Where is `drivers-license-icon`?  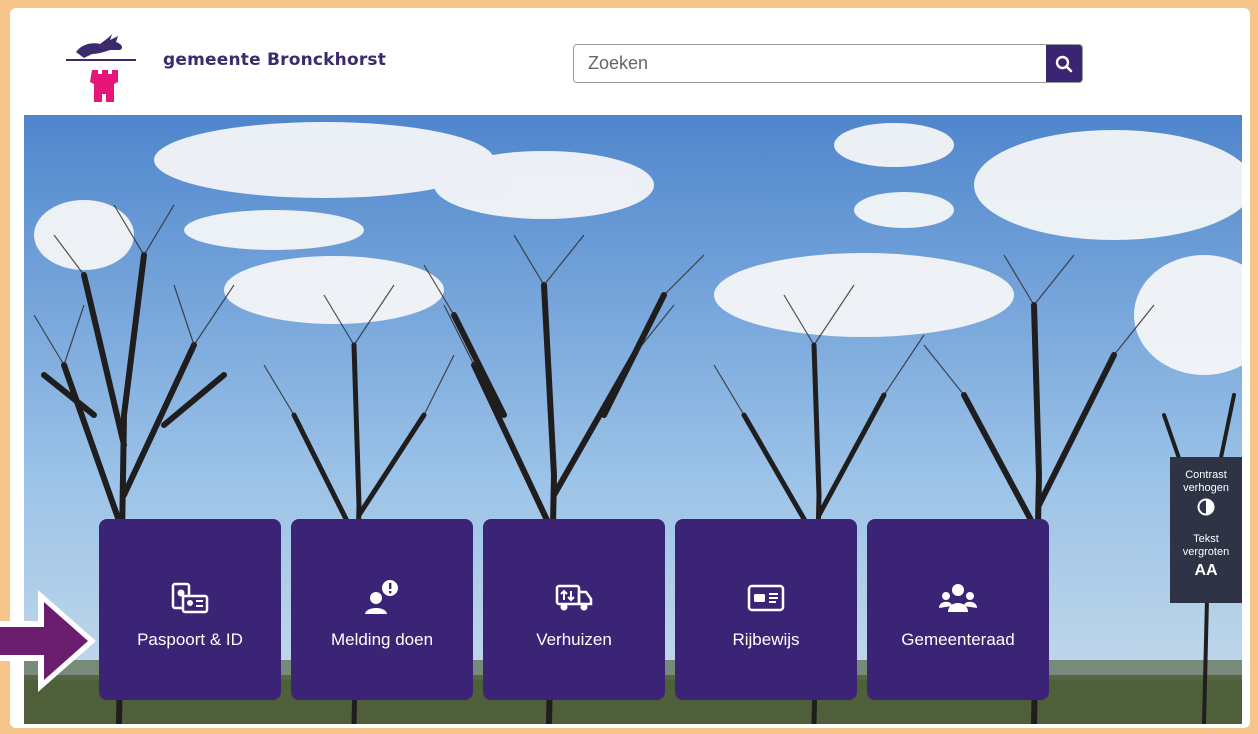
drivers-license-icon is located at coordinates (766, 597).